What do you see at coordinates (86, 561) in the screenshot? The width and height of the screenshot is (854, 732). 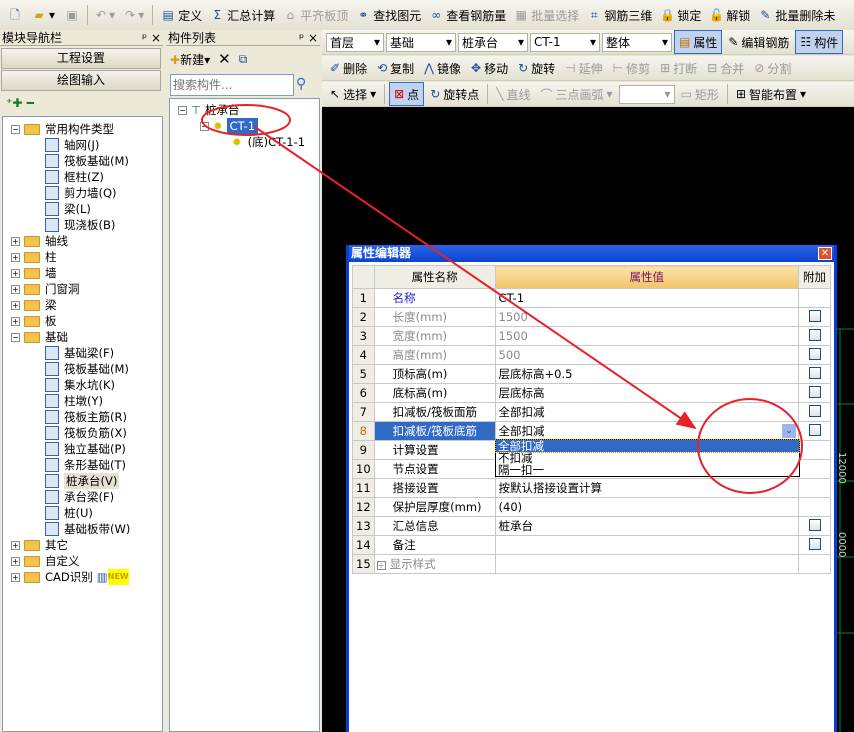 I see `nav-group: + 自定义` at bounding box center [86, 561].